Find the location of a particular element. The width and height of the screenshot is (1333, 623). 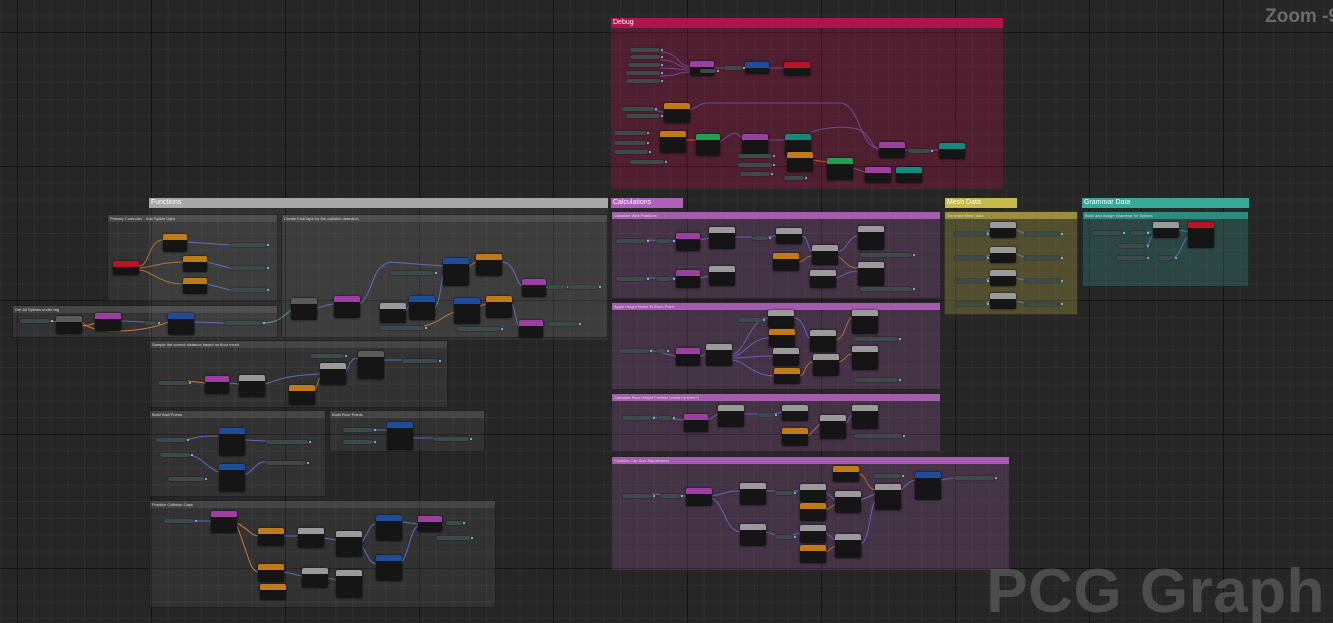

graph-node-debug is located at coordinates (1201, 235).